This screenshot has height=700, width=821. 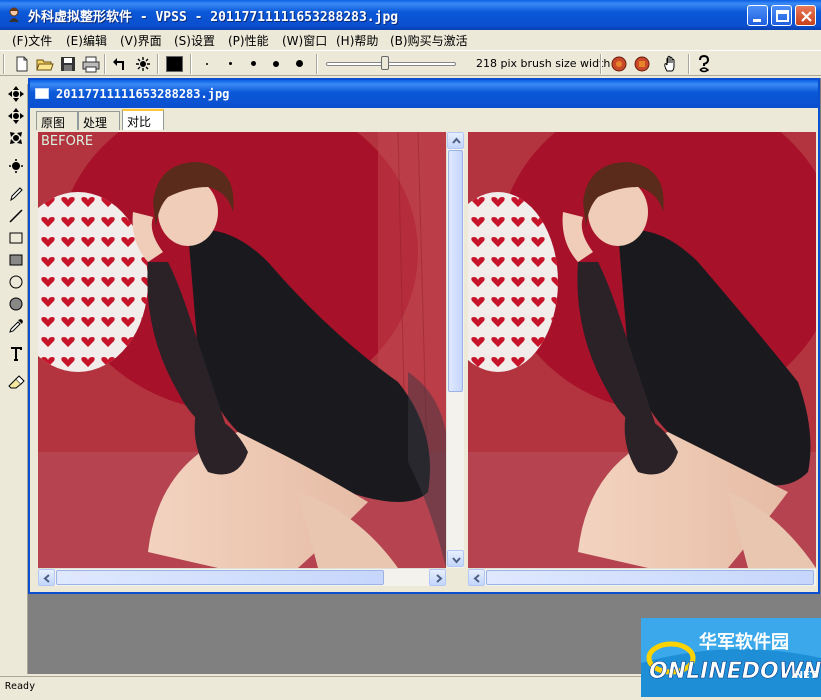 What do you see at coordinates (671, 64) in the screenshot?
I see `hand-icon` at bounding box center [671, 64].